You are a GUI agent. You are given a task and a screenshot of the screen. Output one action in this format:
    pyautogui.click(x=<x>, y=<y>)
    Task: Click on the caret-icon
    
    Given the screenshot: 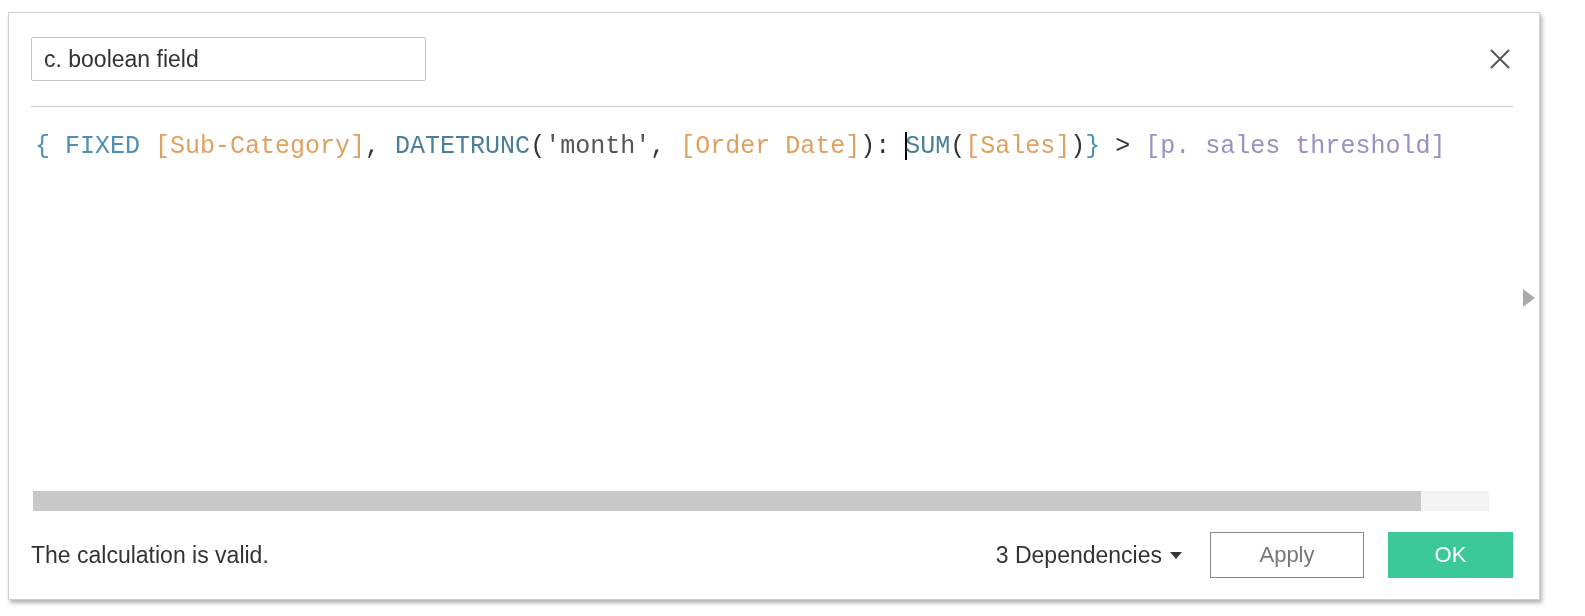 What is the action you would take?
    pyautogui.click(x=1176, y=555)
    